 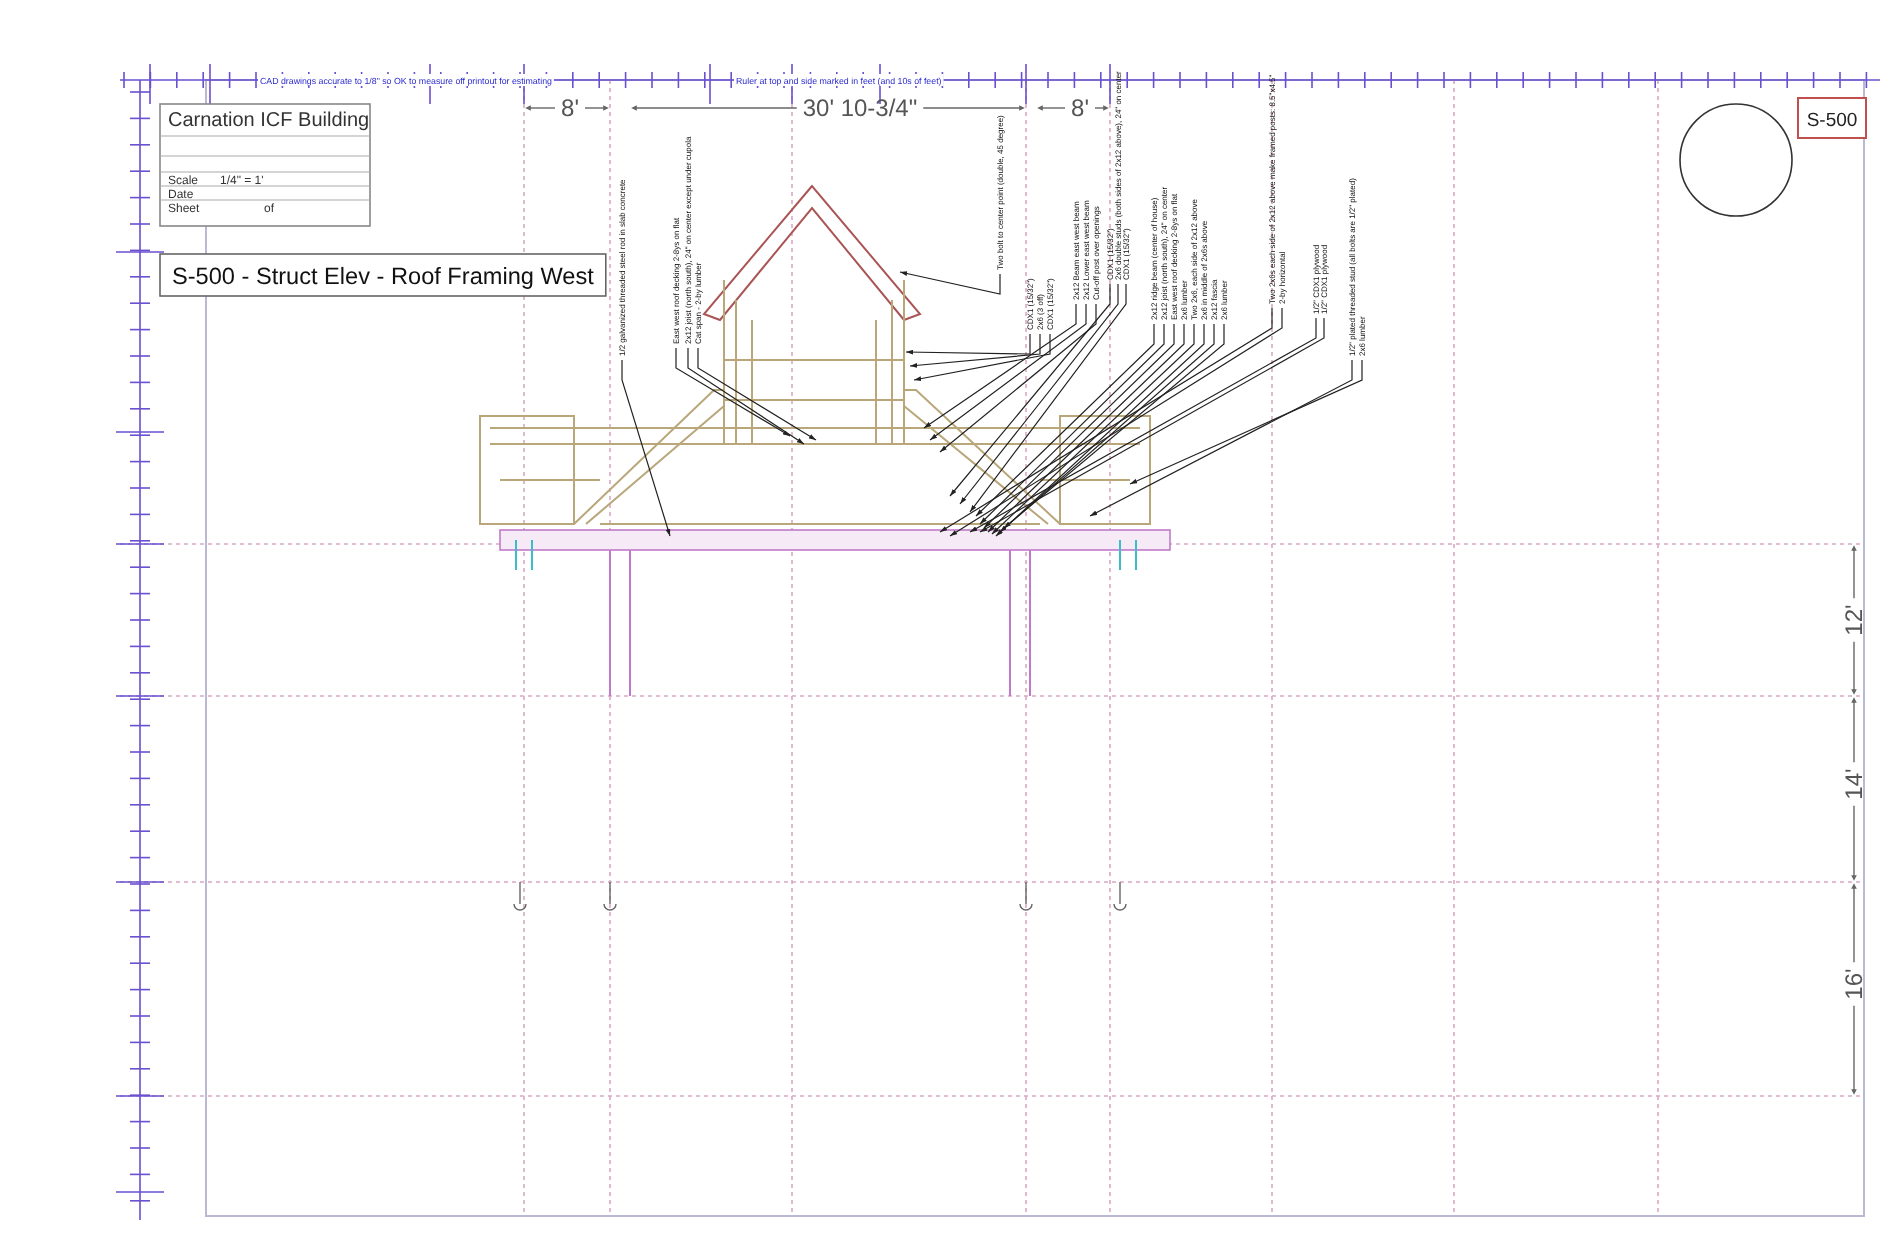 I want to click on dimension-text: 14', so click(x=1854, y=784).